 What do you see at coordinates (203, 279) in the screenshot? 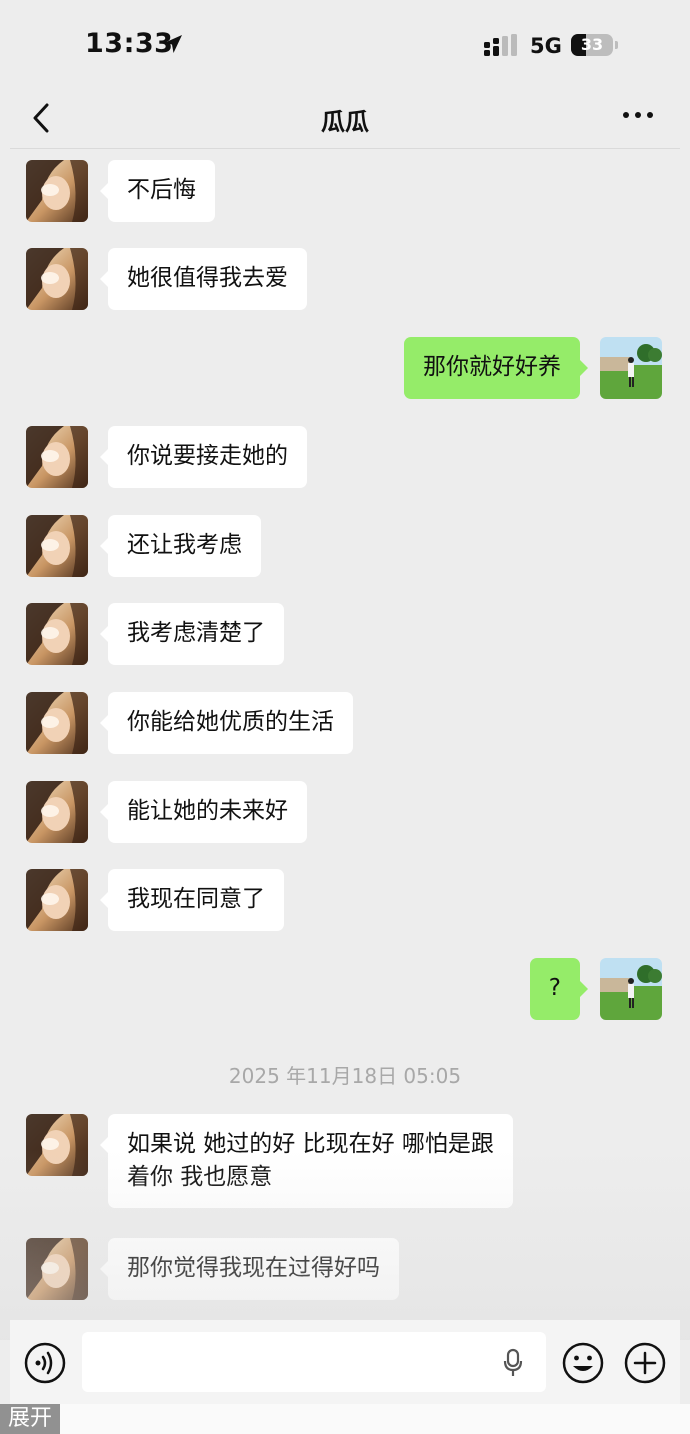
I see `message-bubble: 她很值得我去爱` at bounding box center [203, 279].